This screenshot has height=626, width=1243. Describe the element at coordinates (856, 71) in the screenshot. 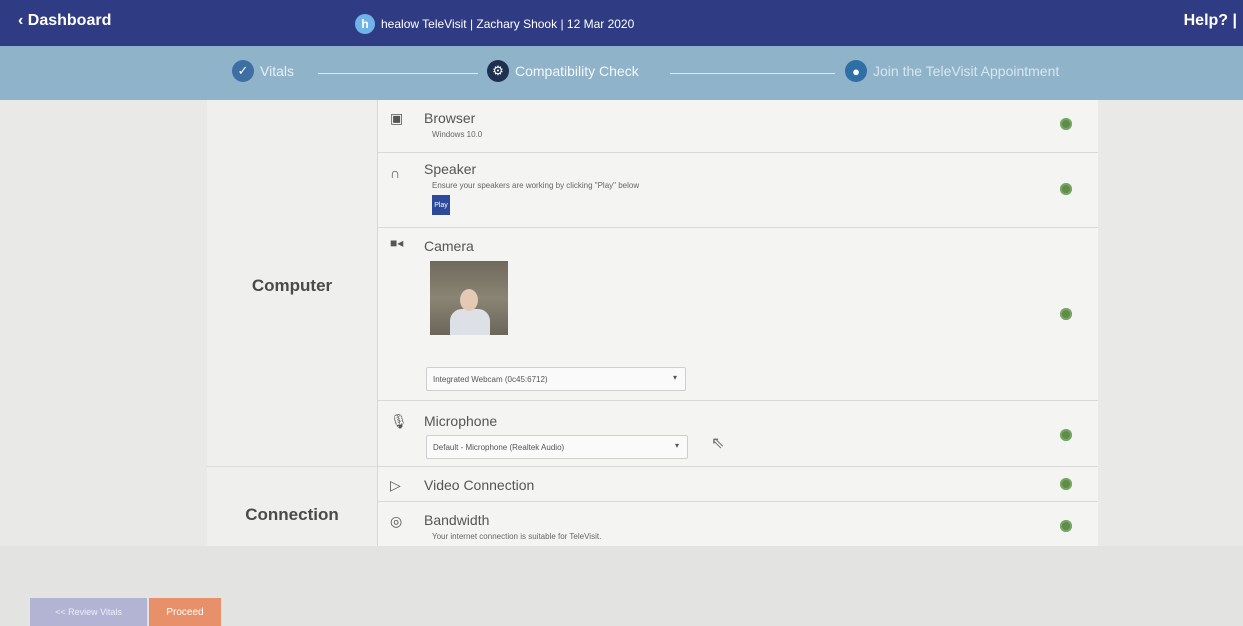

I see `chat-bubble-icon: ●` at that location.